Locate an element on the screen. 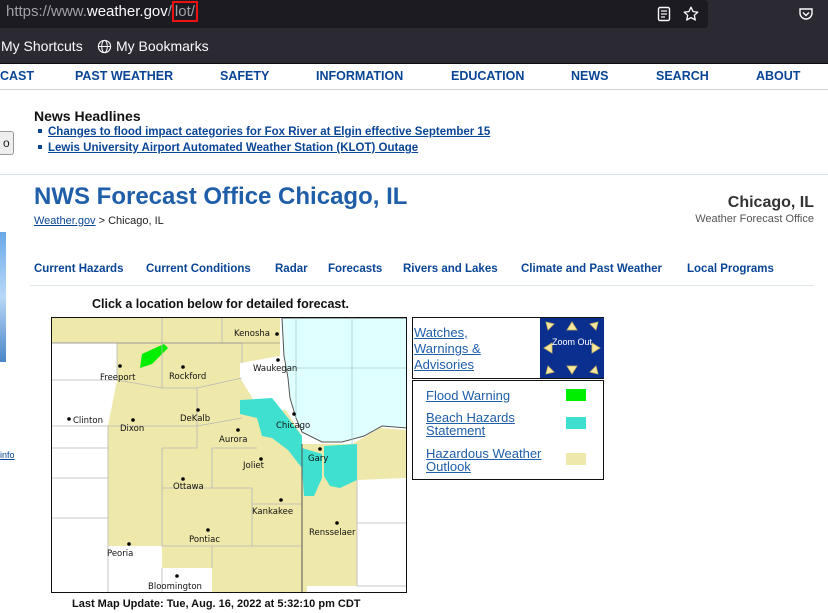  zoom-arrows-icon is located at coordinates (572, 348).